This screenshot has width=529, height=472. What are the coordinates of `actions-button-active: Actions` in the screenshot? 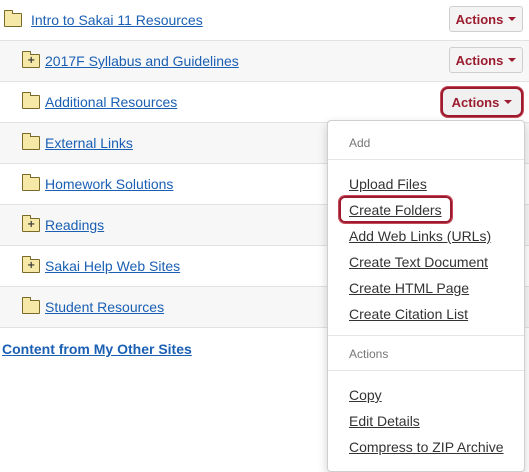 It's located at (482, 102).